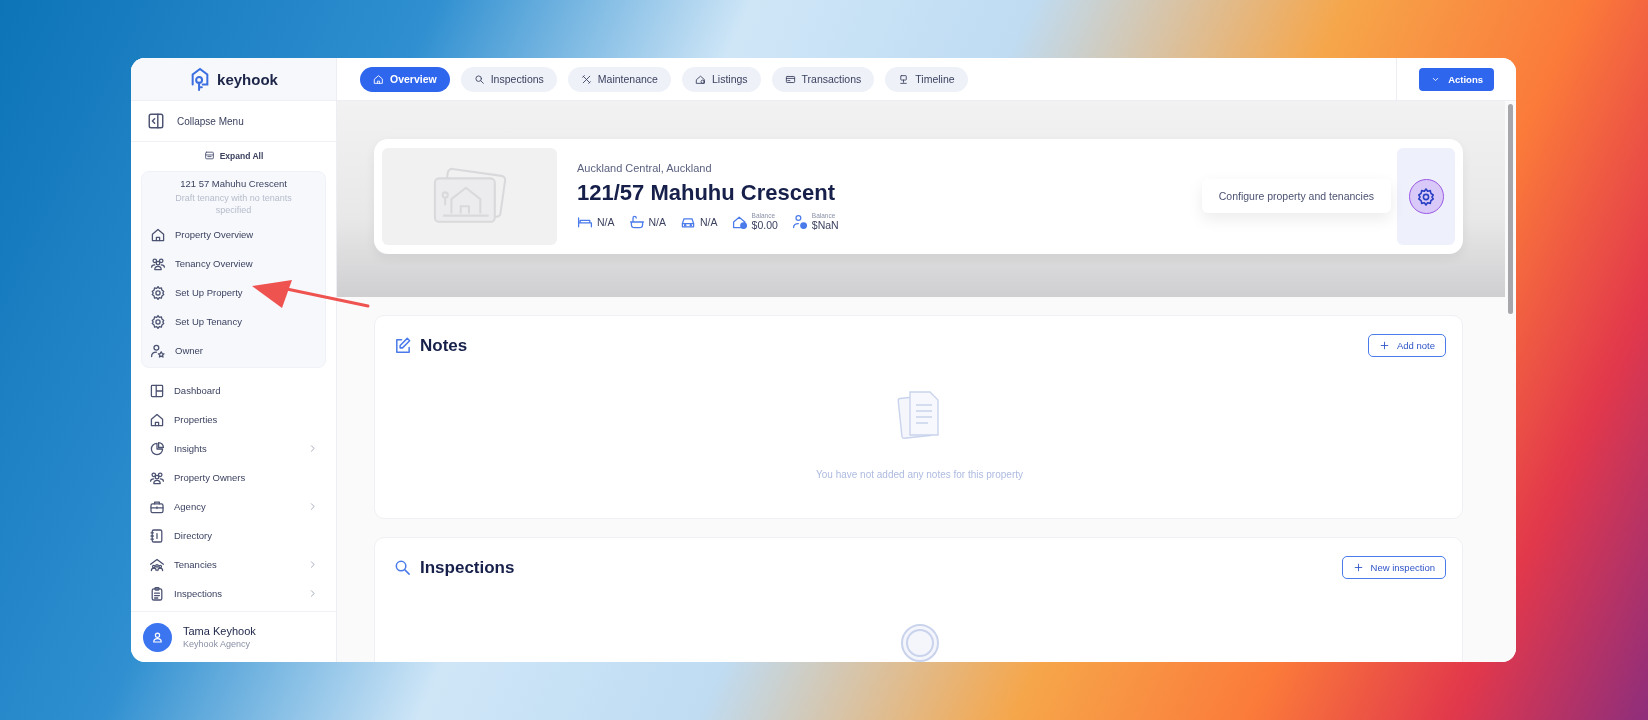 The height and width of the screenshot is (720, 1648). Describe the element at coordinates (233, 420) in the screenshot. I see `sidebar-item: Properties` at that location.